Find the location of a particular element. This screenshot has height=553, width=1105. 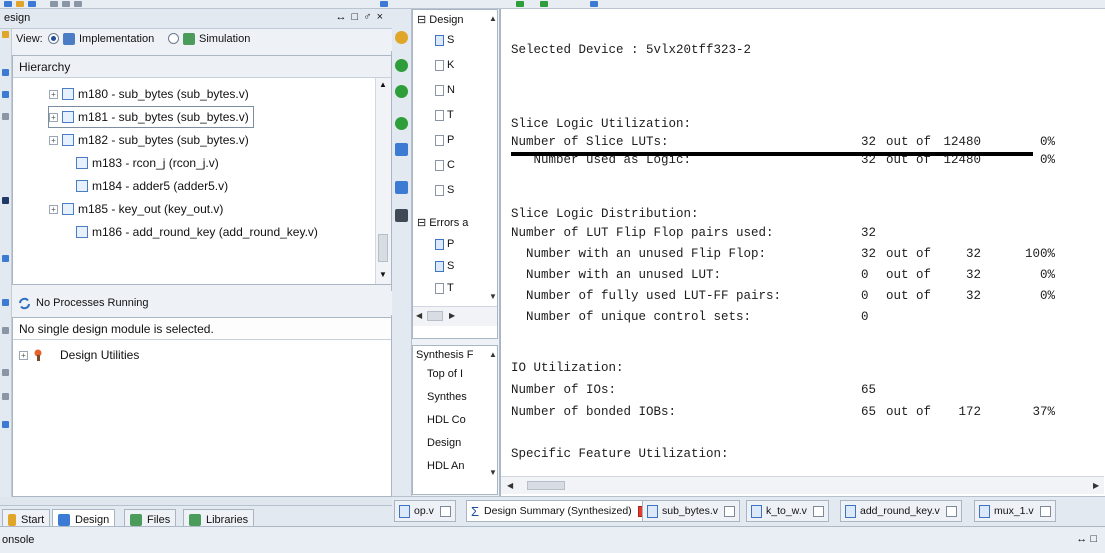

rerun-all-icon is located at coordinates (401, 123).